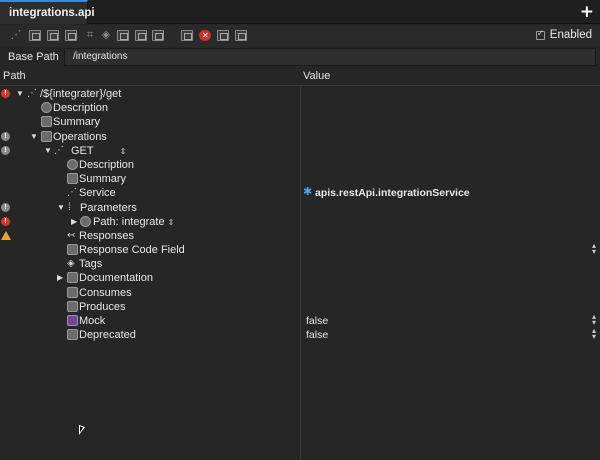 The image size is (600, 460). I want to click on parameters-icon: ⁞, so click(69, 207).